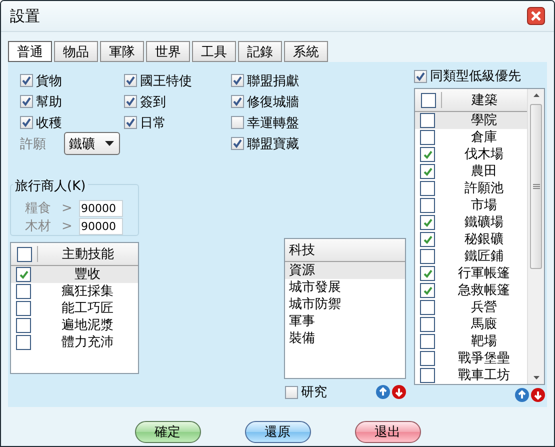 The image size is (555, 447). I want to click on tab: 工具, so click(214, 51).